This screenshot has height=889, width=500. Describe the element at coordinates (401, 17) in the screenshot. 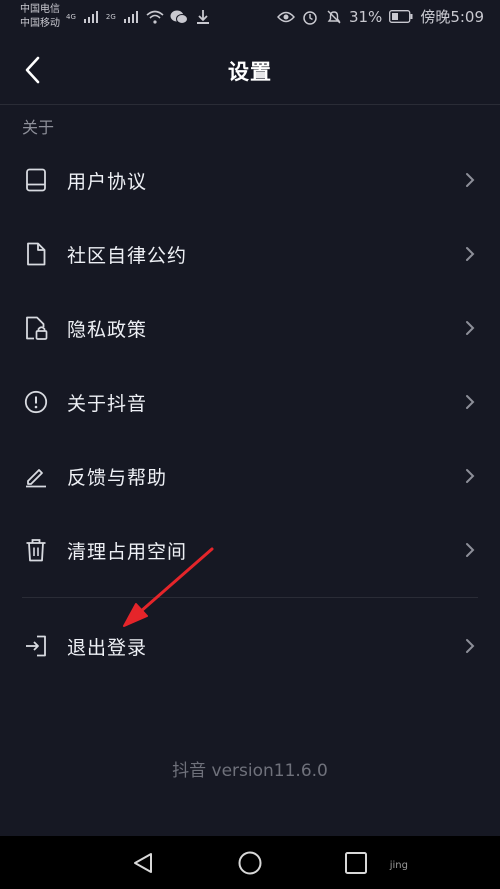

I see `battery-icon` at that location.